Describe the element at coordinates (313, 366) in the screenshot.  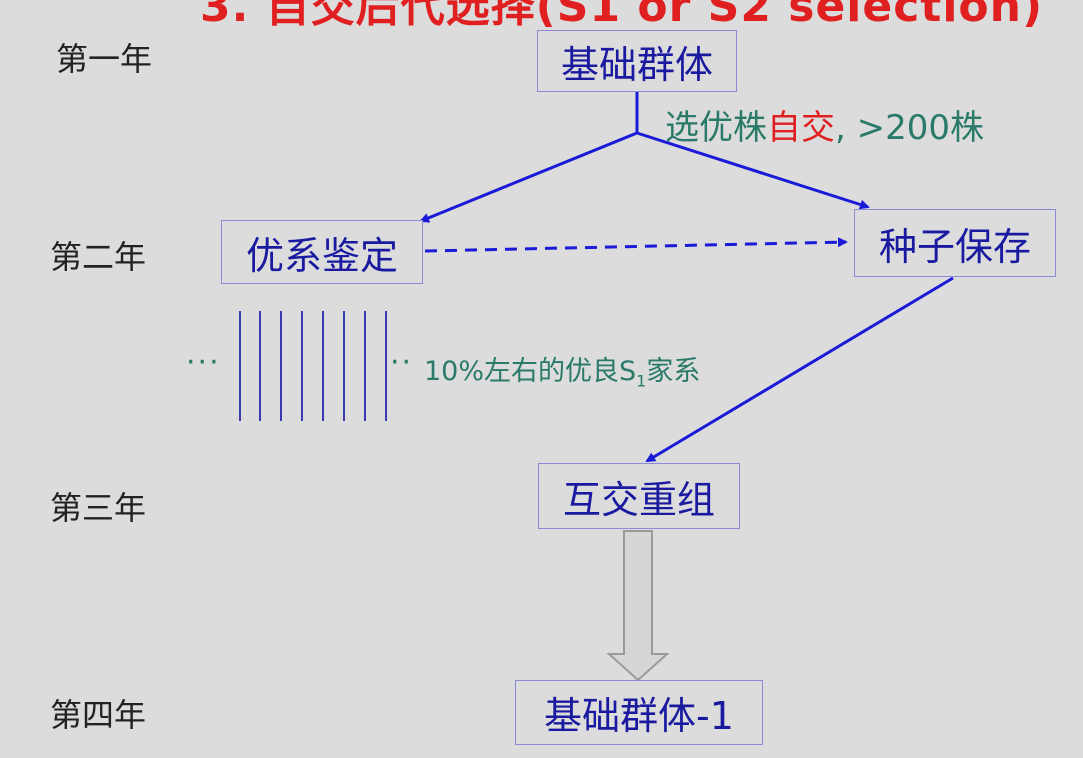
I see `s1-family-lines` at that location.